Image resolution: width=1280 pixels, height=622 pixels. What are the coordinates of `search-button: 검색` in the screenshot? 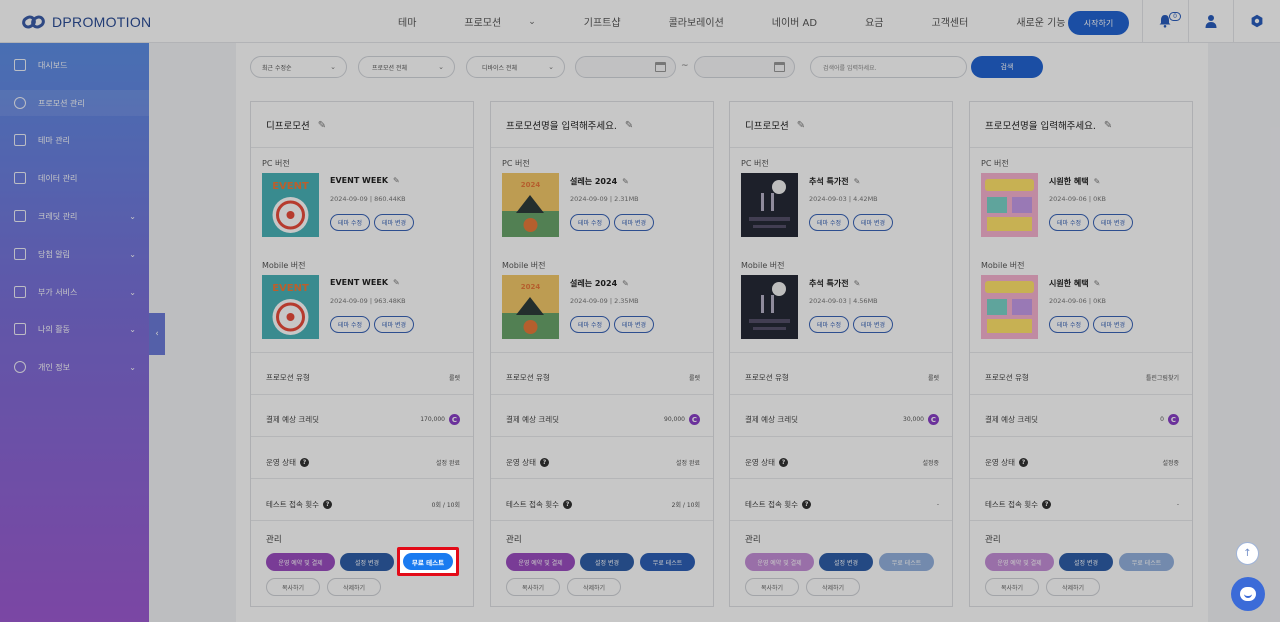 It's located at (1007, 67).